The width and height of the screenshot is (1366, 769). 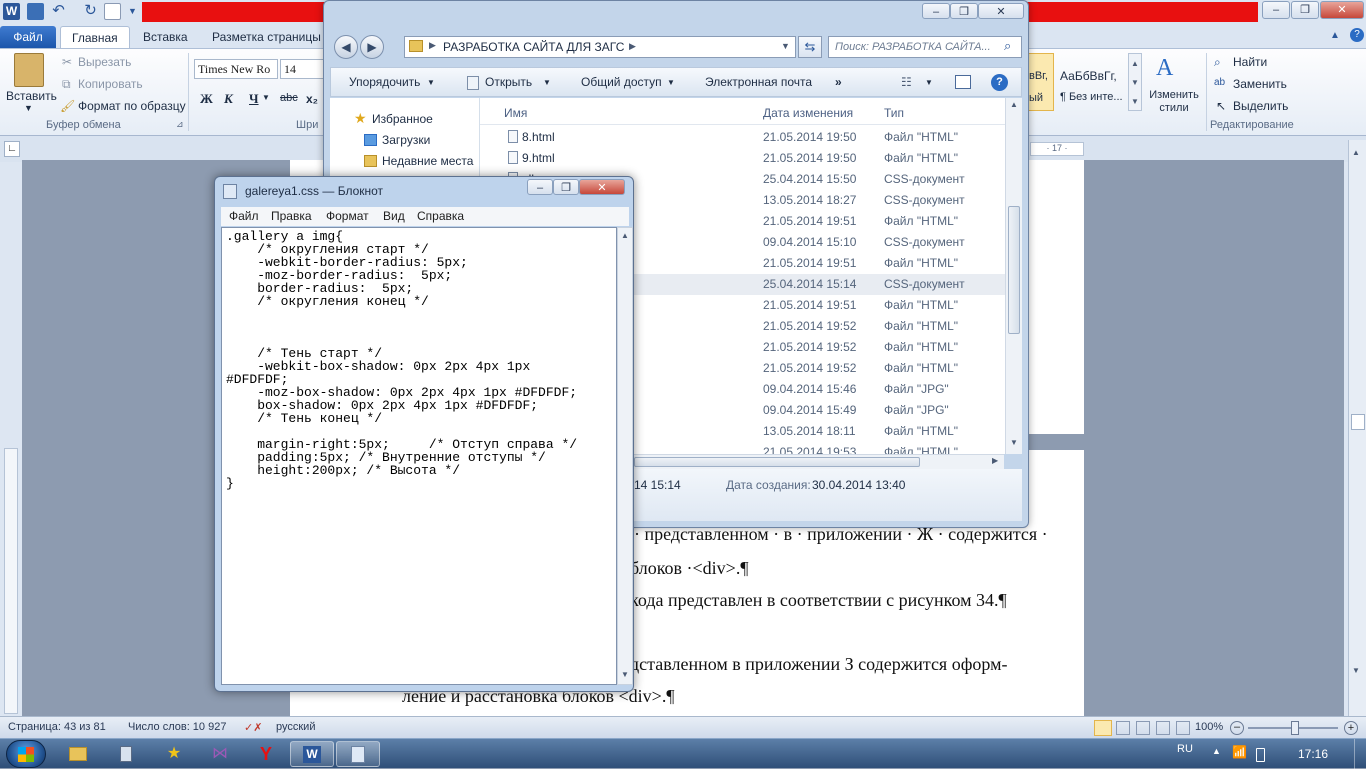 I want to click on outline-icon, so click(x=1163, y=728).